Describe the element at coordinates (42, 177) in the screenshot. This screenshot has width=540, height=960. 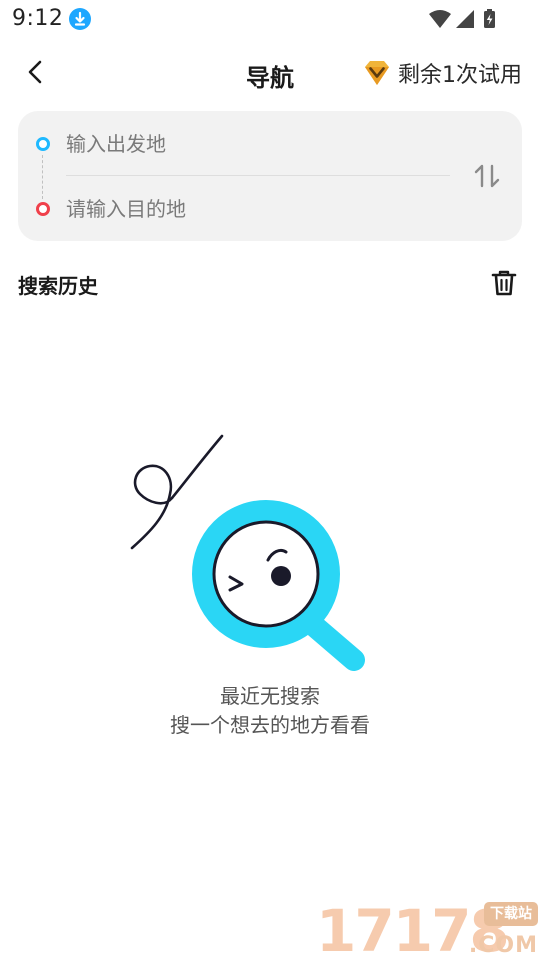
I see `route-connector` at that location.